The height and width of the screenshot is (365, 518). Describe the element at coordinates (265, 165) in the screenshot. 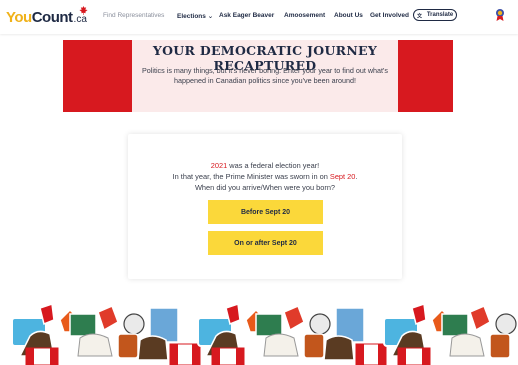

I see `question-line-1: 2021 was a federal election year!` at that location.